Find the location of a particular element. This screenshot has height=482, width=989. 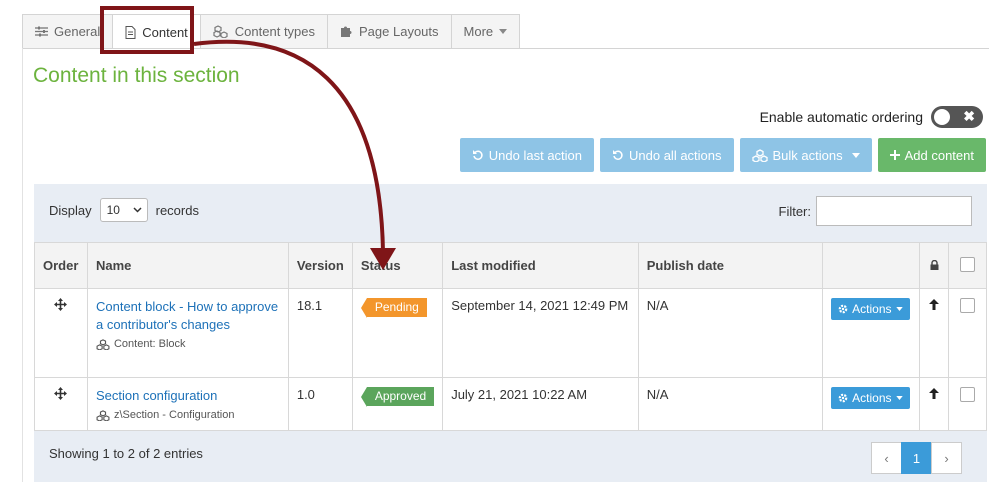

tab-general-label: General is located at coordinates (77, 31).